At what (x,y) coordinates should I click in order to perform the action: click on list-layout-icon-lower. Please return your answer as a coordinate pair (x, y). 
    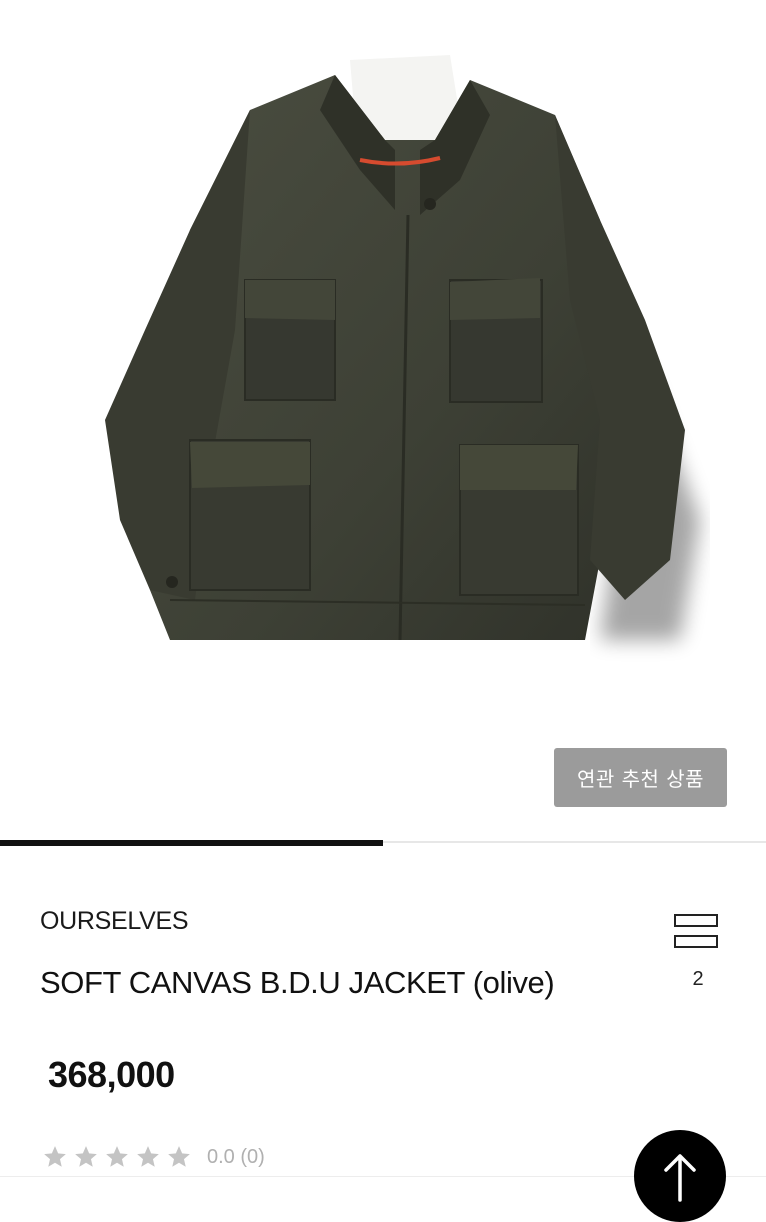
    Looking at the image, I should click on (696, 941).